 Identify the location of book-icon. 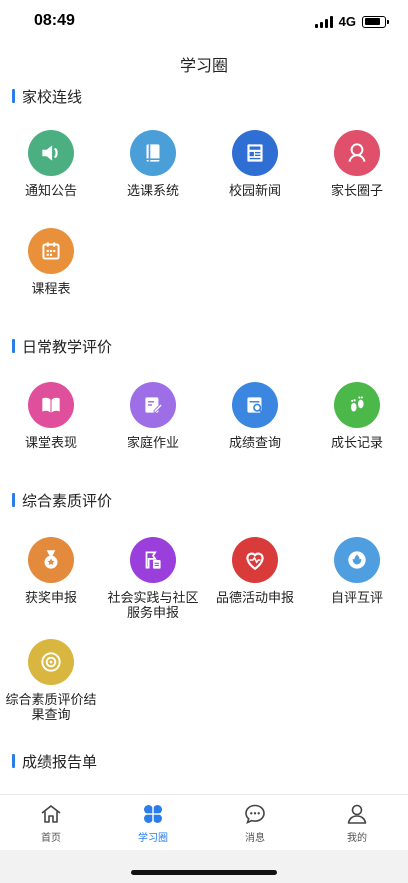
(153, 153).